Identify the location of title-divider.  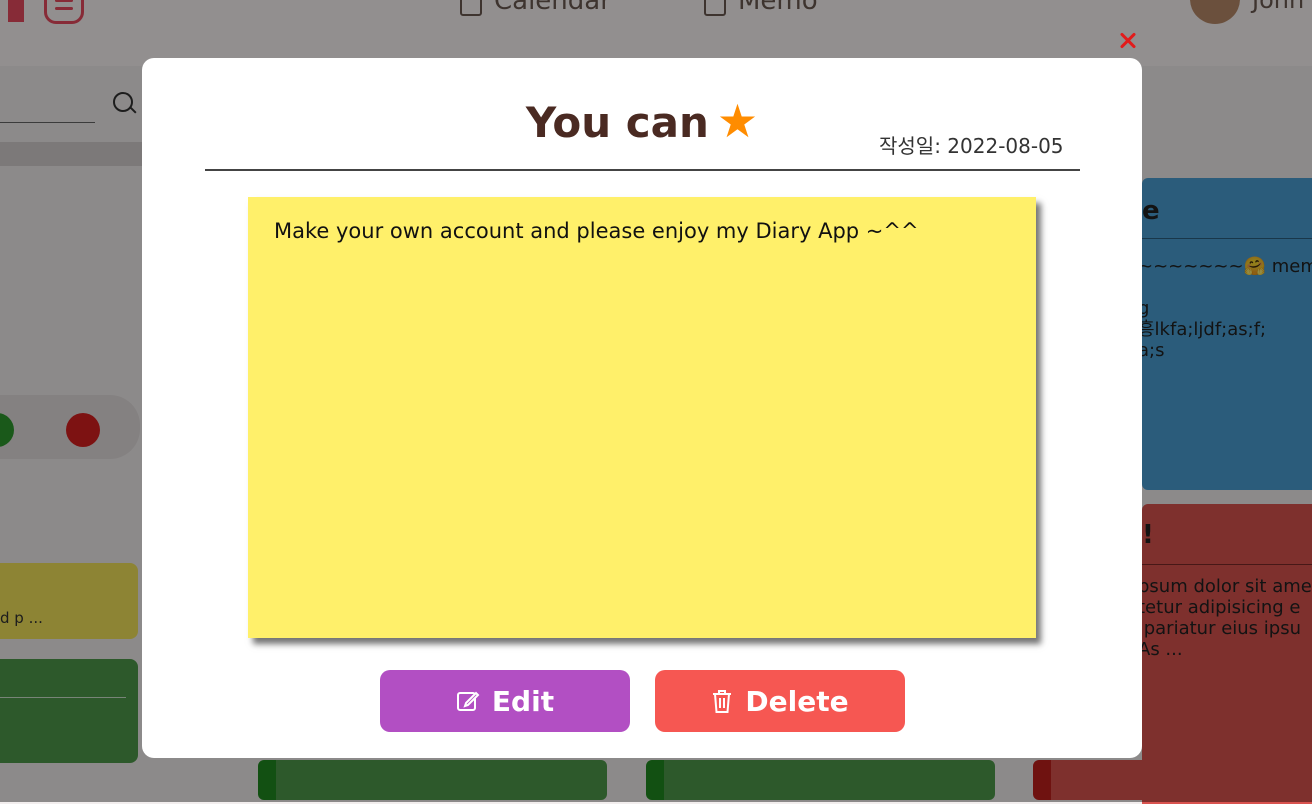
(642, 170).